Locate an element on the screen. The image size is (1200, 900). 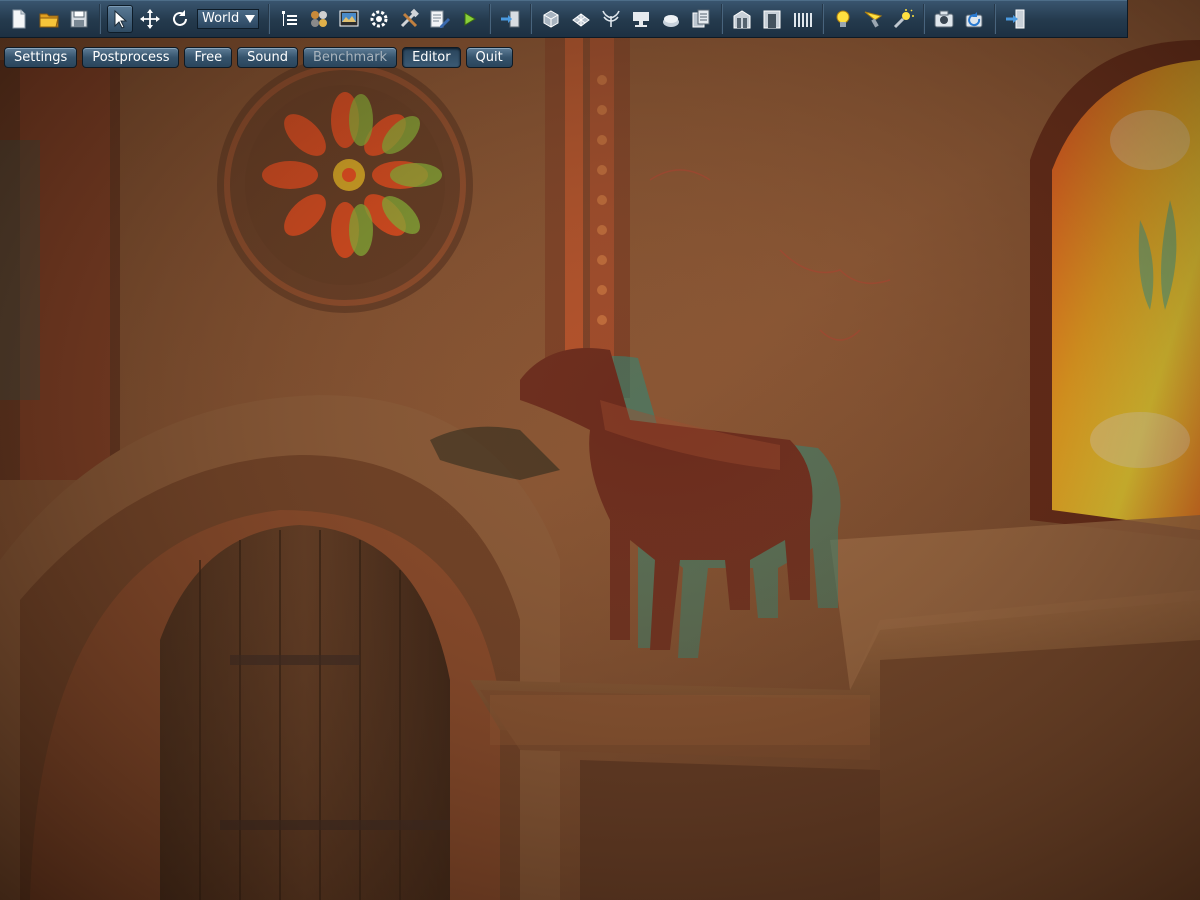
projector-light-icon is located at coordinates (873, 19).